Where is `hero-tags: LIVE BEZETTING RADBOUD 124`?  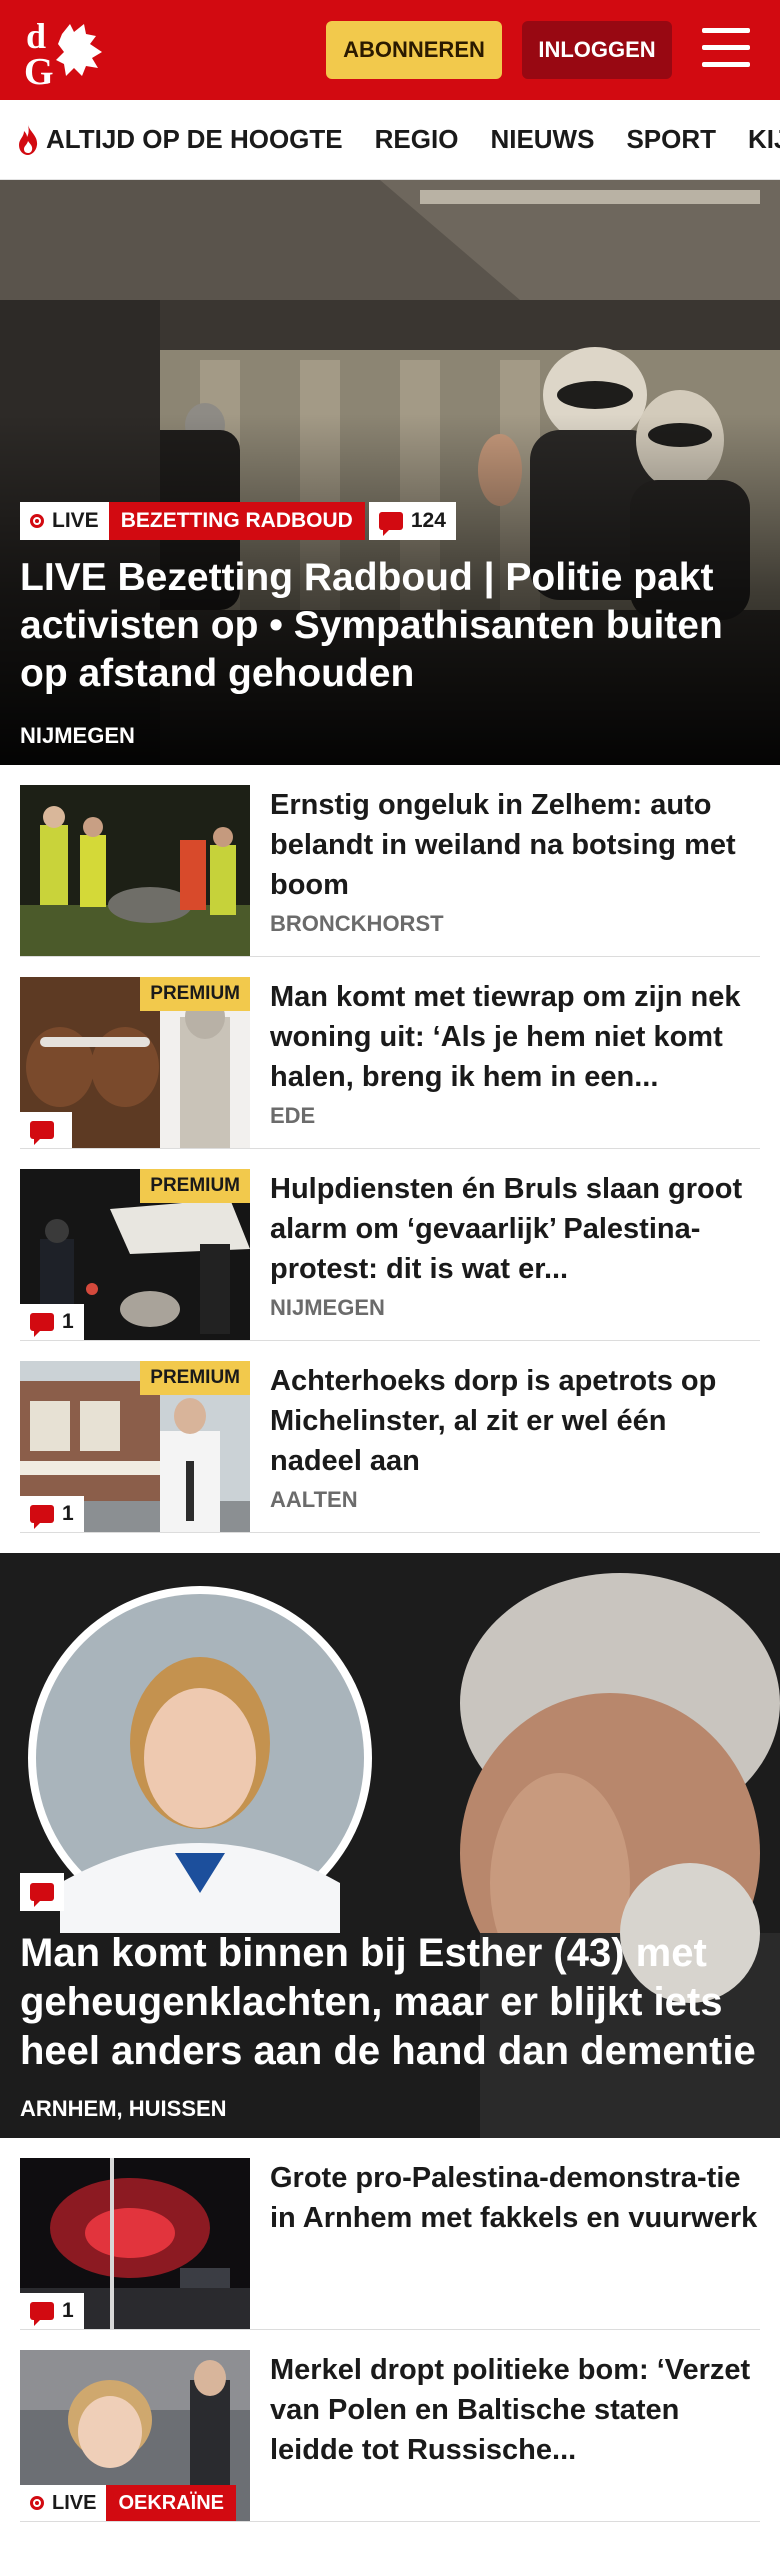 hero-tags: LIVE BEZETTING RADBOUD 124 is located at coordinates (238, 521).